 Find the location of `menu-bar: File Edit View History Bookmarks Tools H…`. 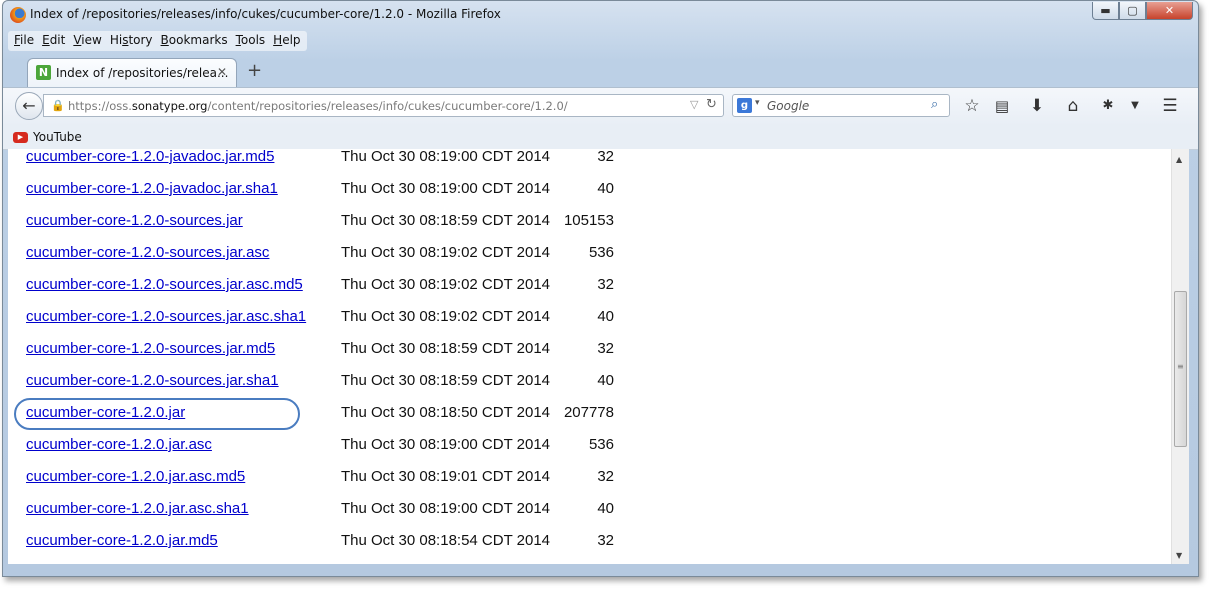

menu-bar: File Edit View History Bookmarks Tools H… is located at coordinates (157, 41).